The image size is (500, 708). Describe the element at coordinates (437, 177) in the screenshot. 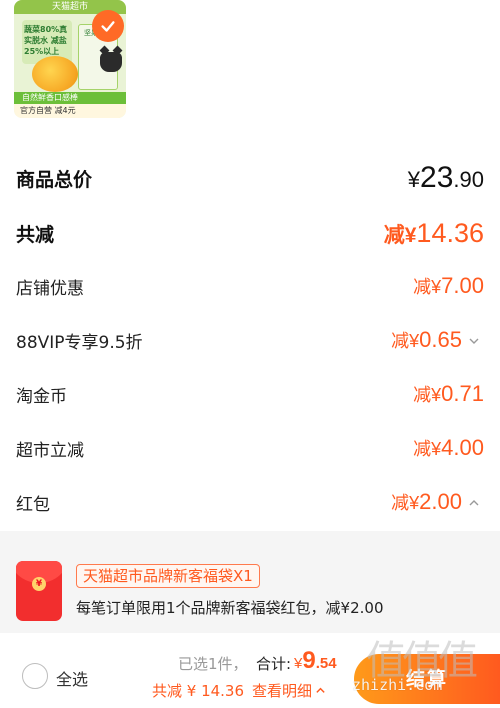

I see `total-price-integer: 23` at that location.